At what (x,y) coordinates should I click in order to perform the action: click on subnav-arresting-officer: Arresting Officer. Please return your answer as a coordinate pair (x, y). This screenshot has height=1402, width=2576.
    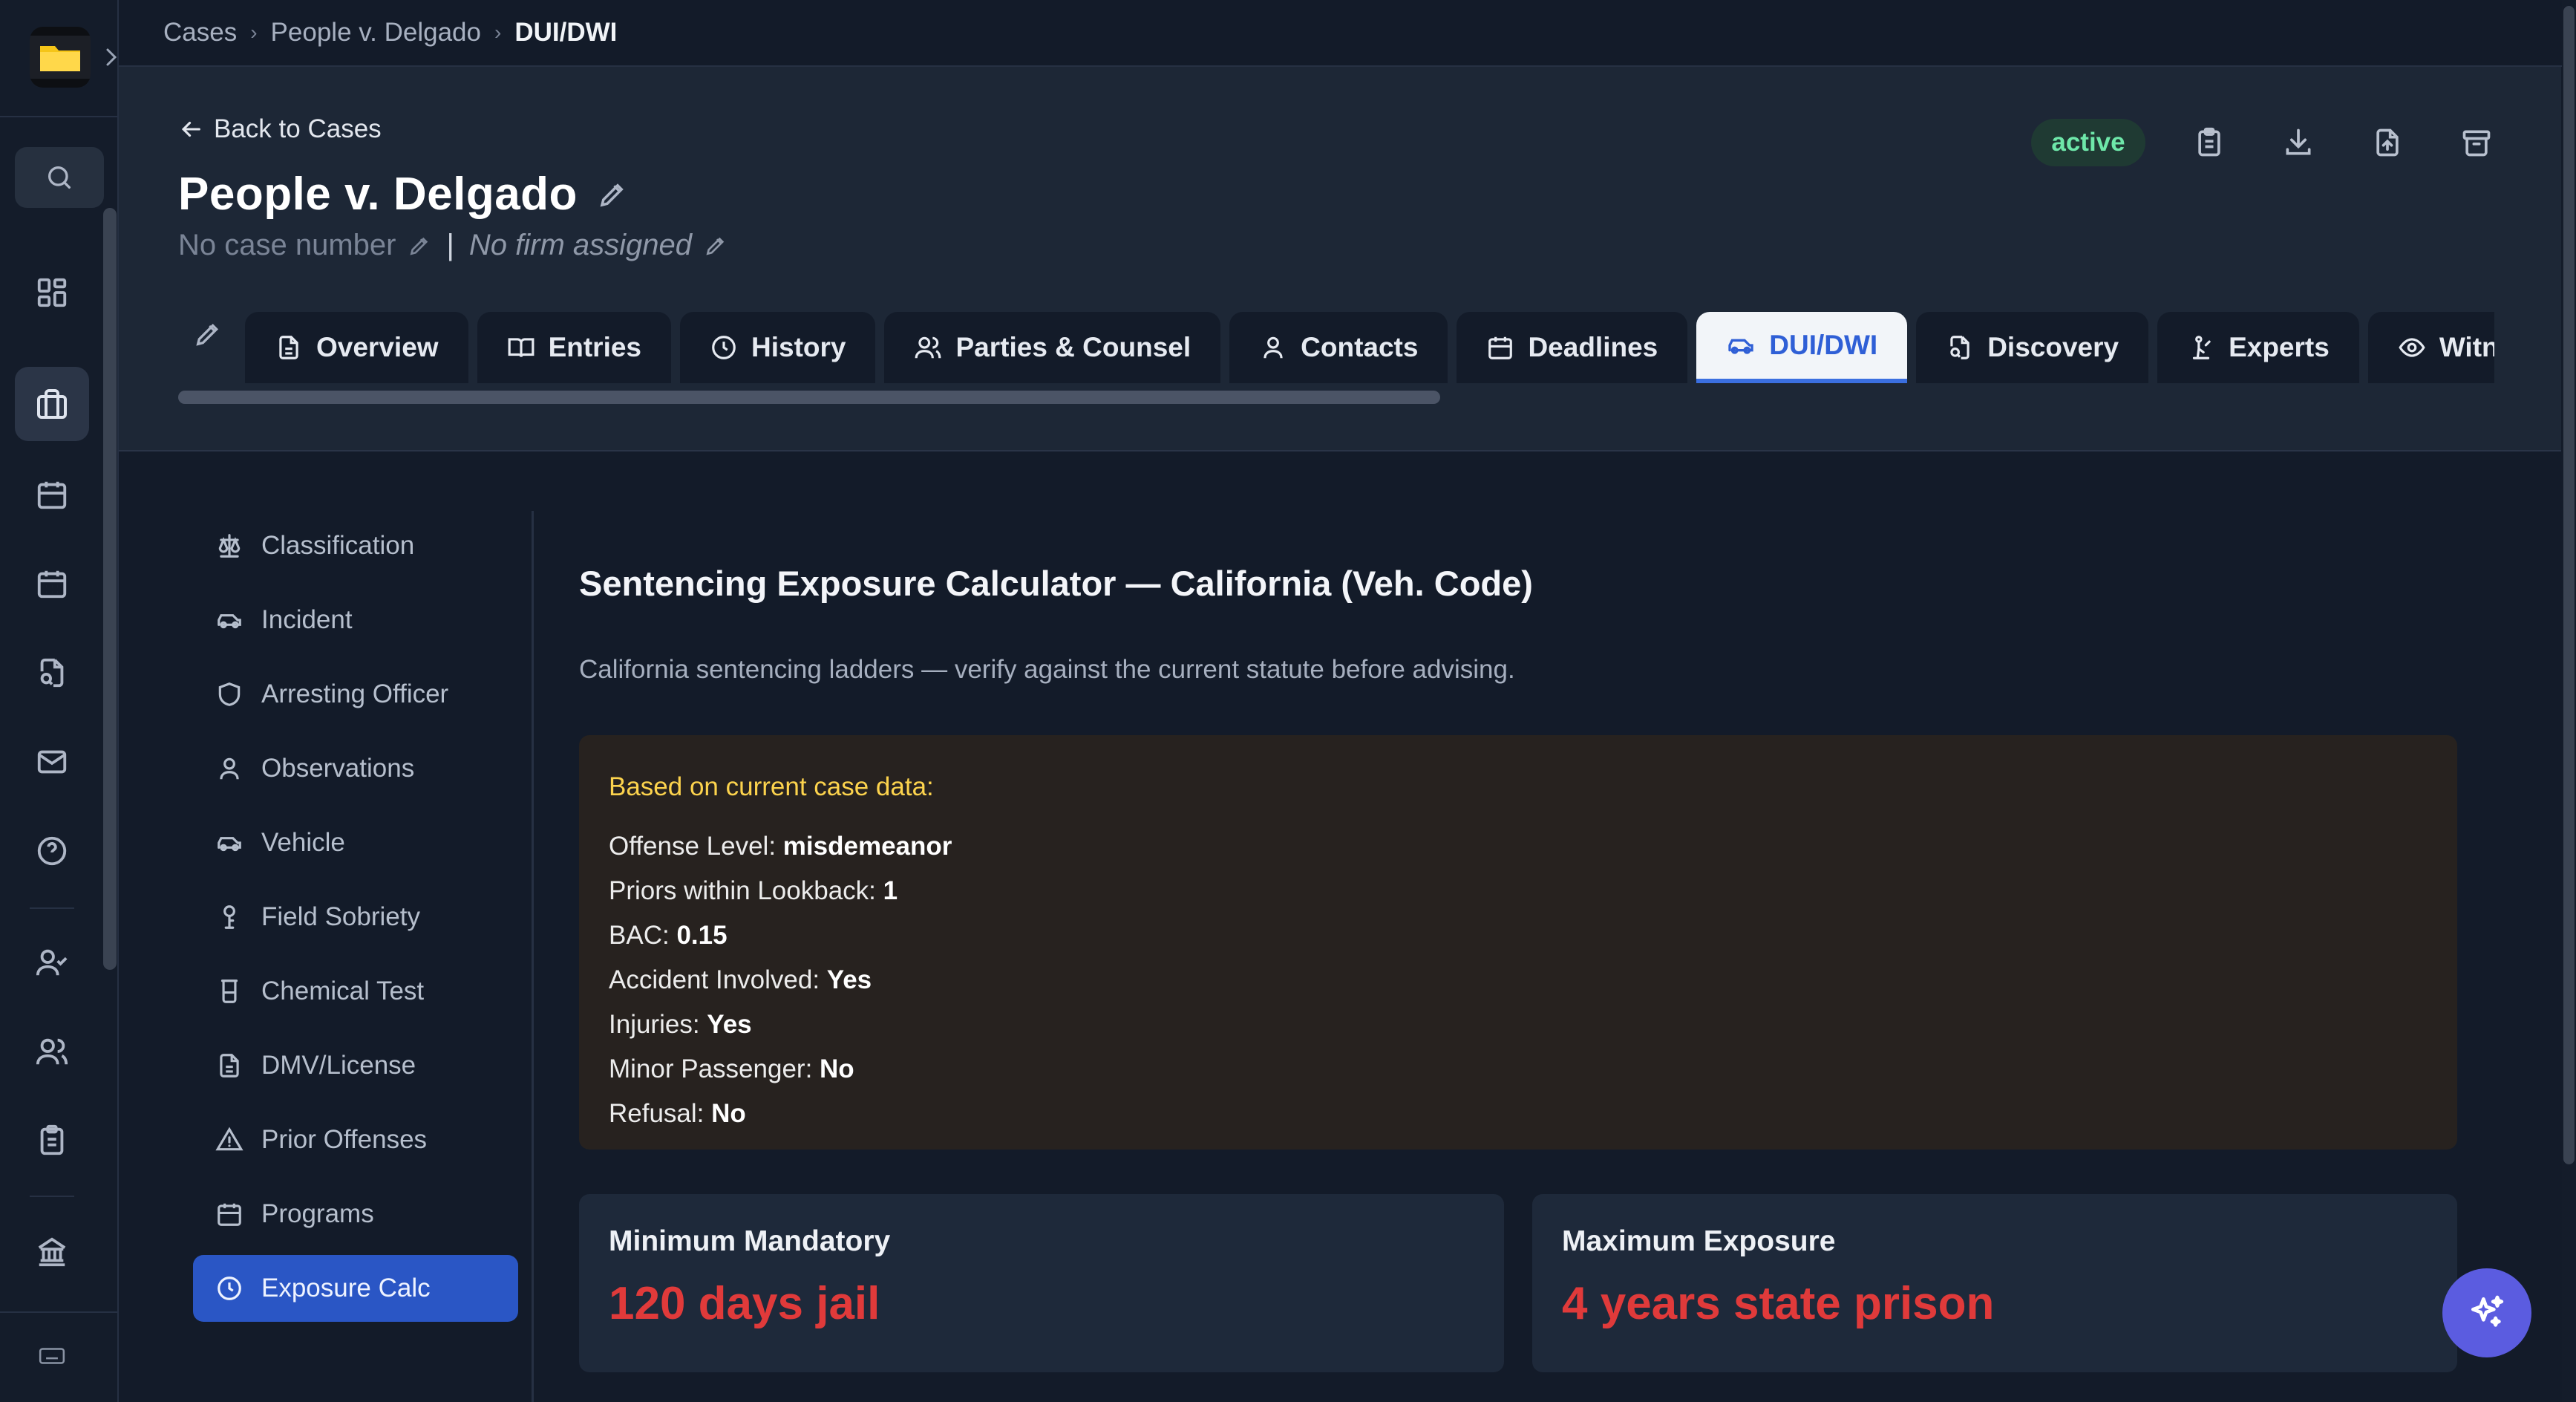
    Looking at the image, I should click on (355, 694).